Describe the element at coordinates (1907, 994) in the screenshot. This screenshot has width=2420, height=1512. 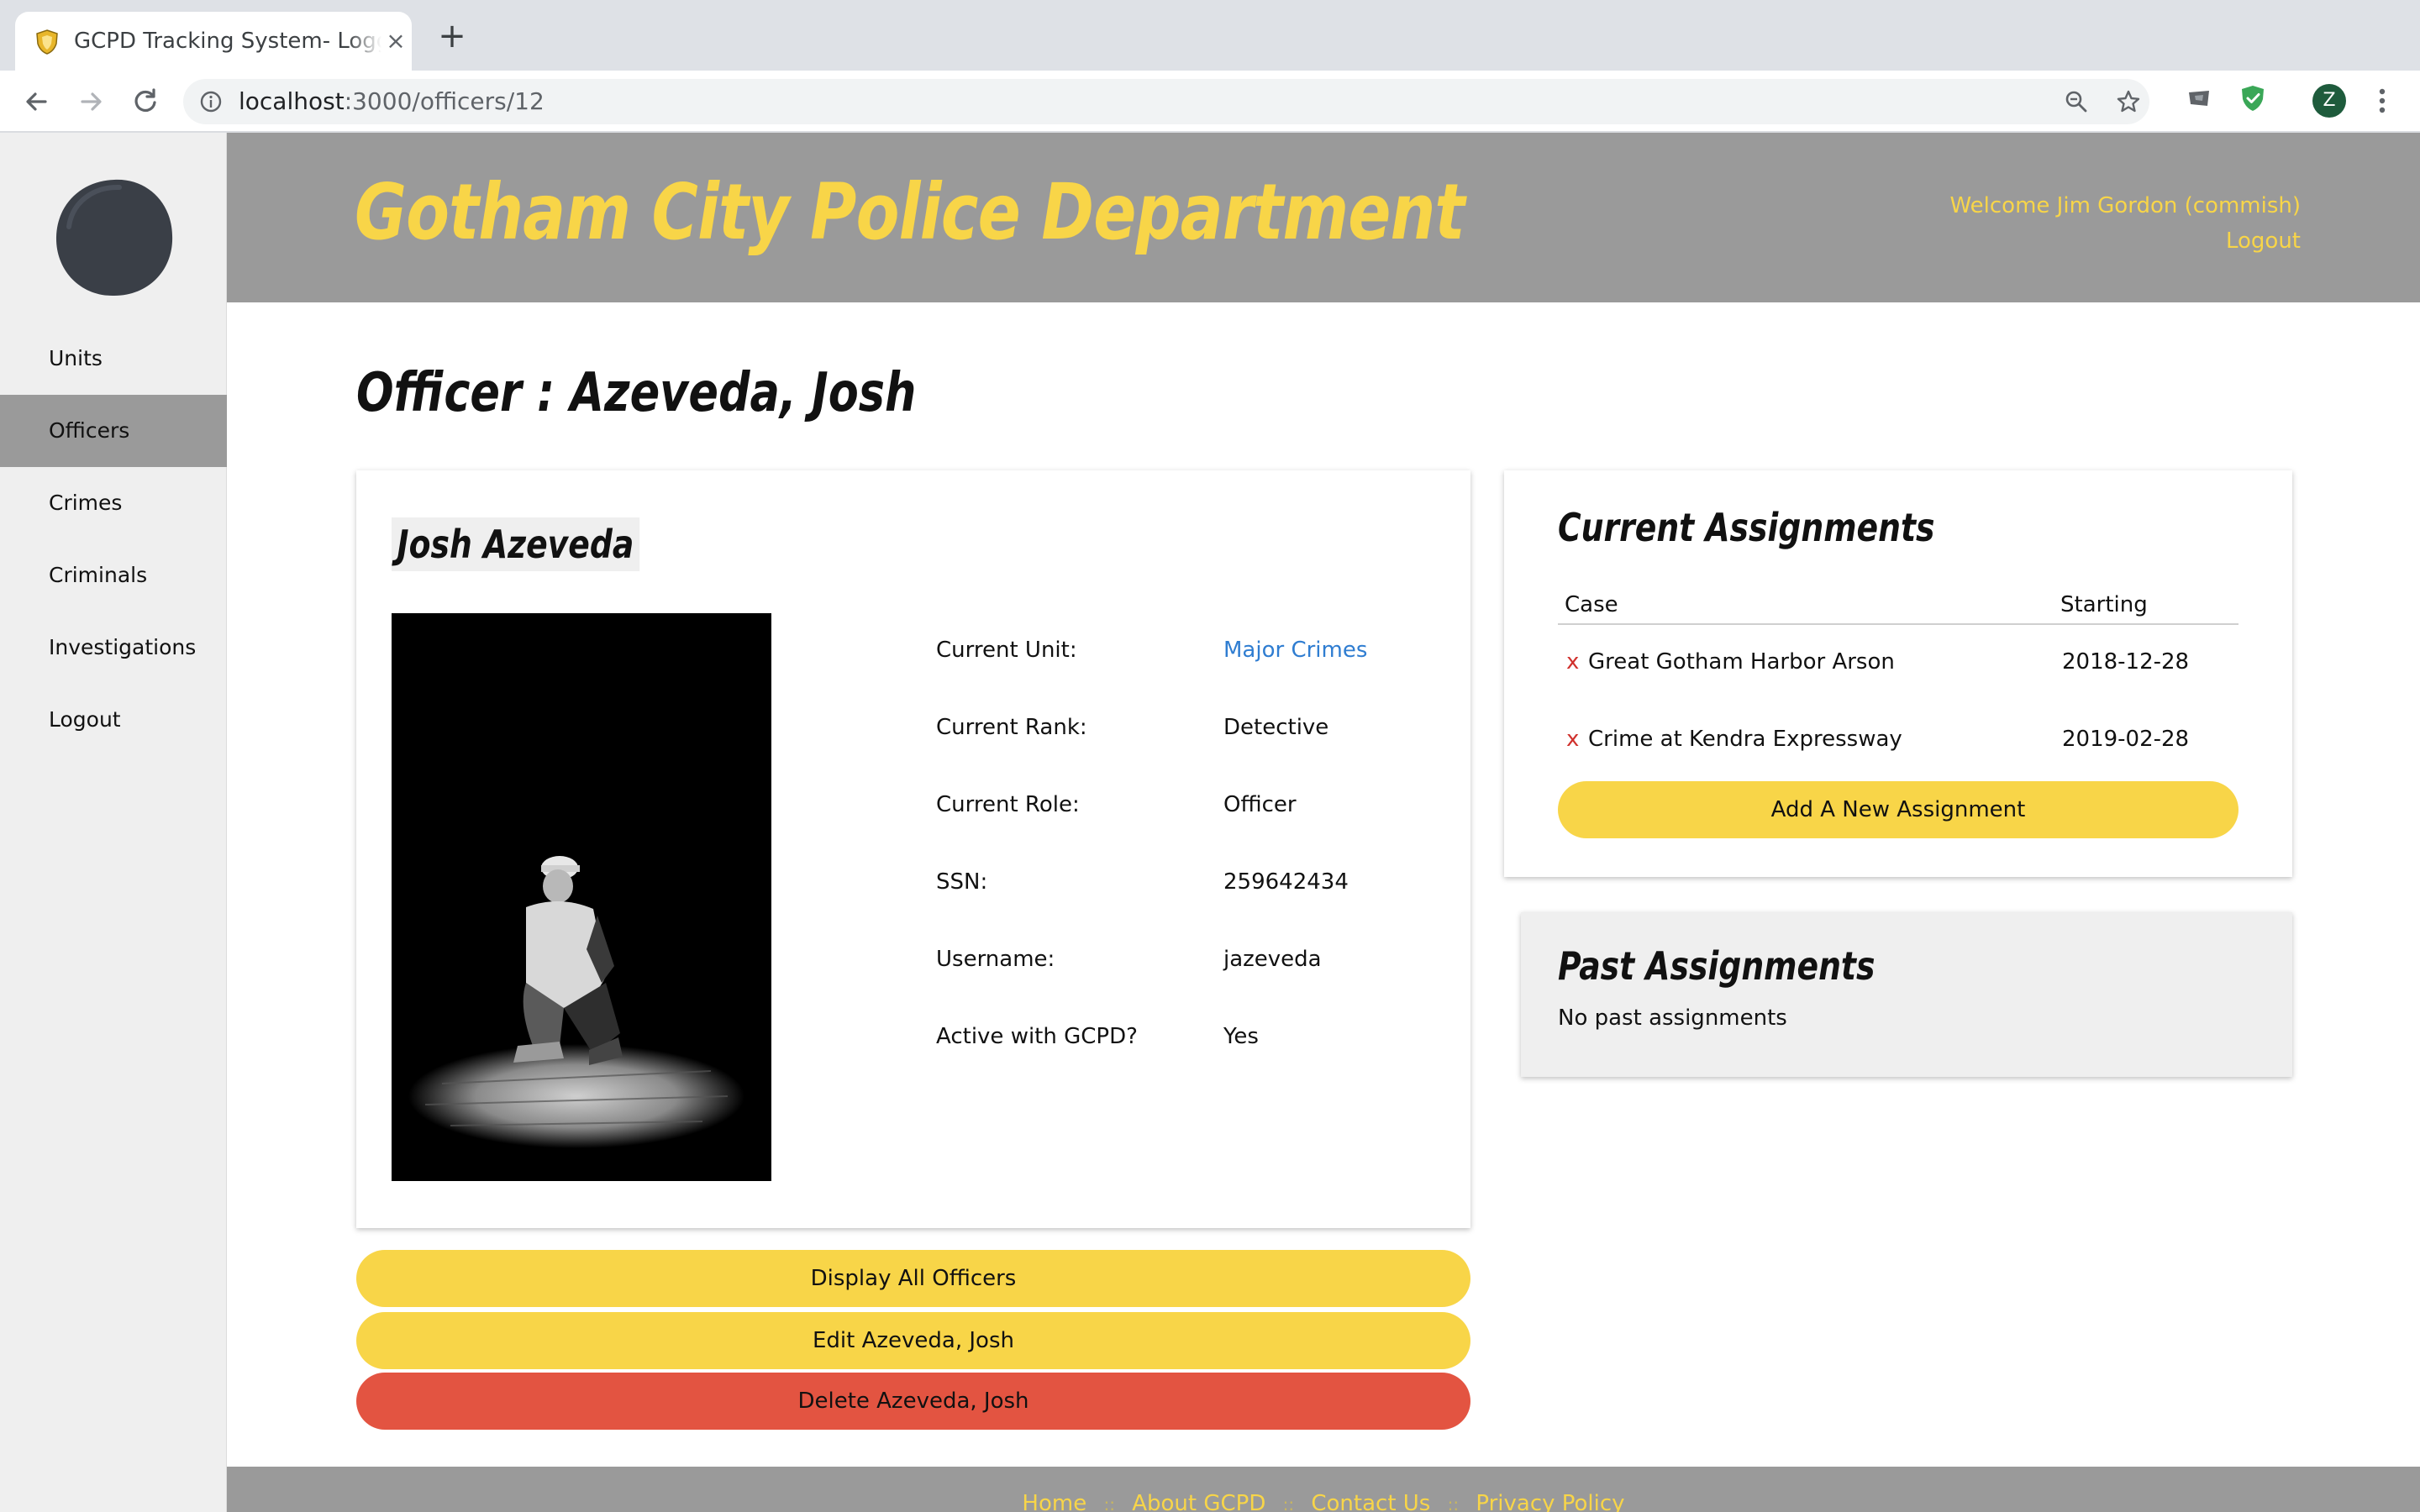
I see `past-assignments-card: Past Assignments No past assignments` at that location.